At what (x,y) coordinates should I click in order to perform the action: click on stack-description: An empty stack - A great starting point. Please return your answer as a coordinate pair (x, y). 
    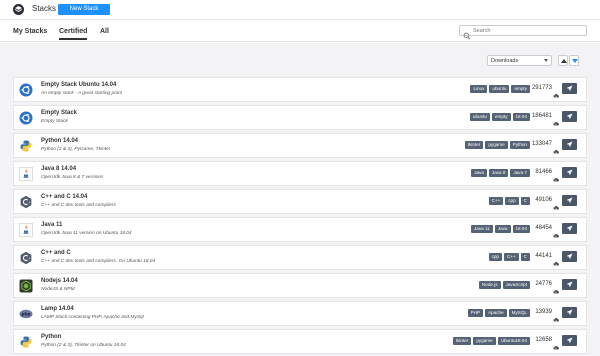
    Looking at the image, I should click on (81, 93).